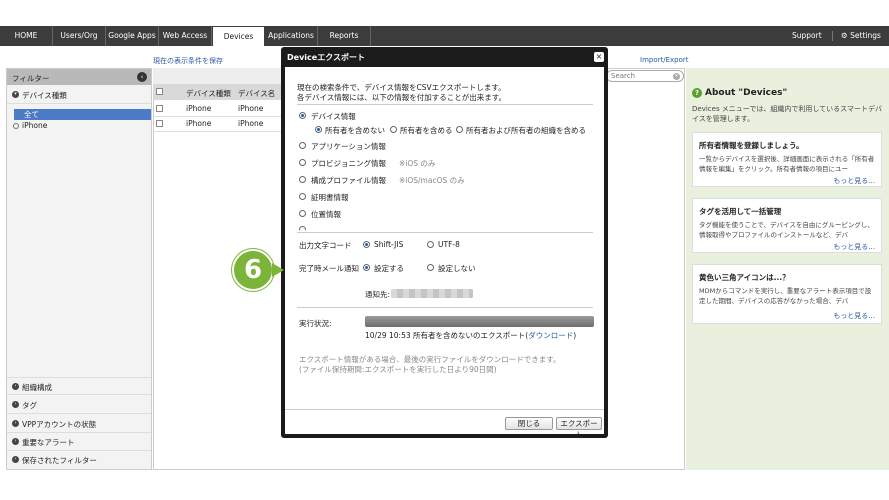  Describe the element at coordinates (746, 93) in the screenshot. I see `help-title-text: About "Devices"` at that location.